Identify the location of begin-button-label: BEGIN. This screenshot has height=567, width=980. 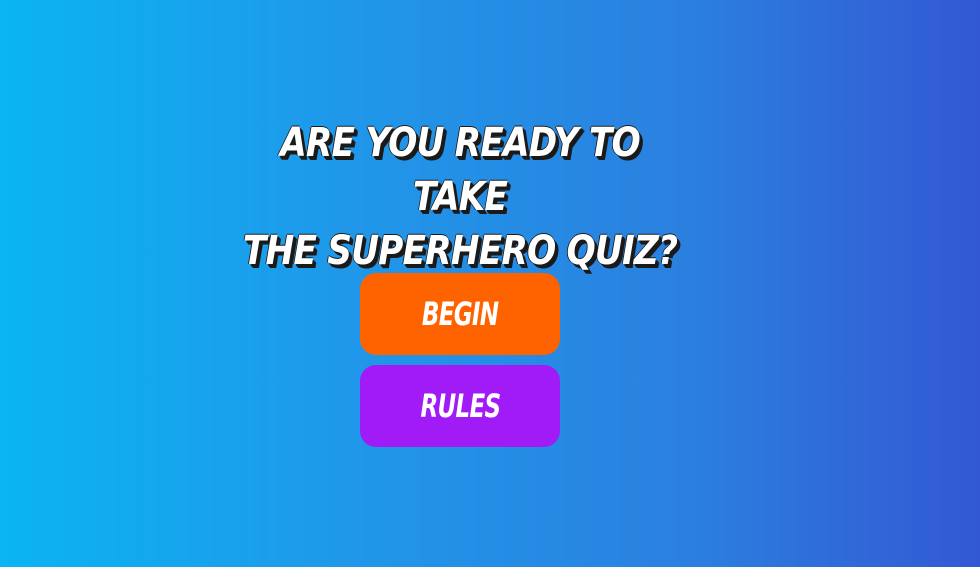
(460, 314).